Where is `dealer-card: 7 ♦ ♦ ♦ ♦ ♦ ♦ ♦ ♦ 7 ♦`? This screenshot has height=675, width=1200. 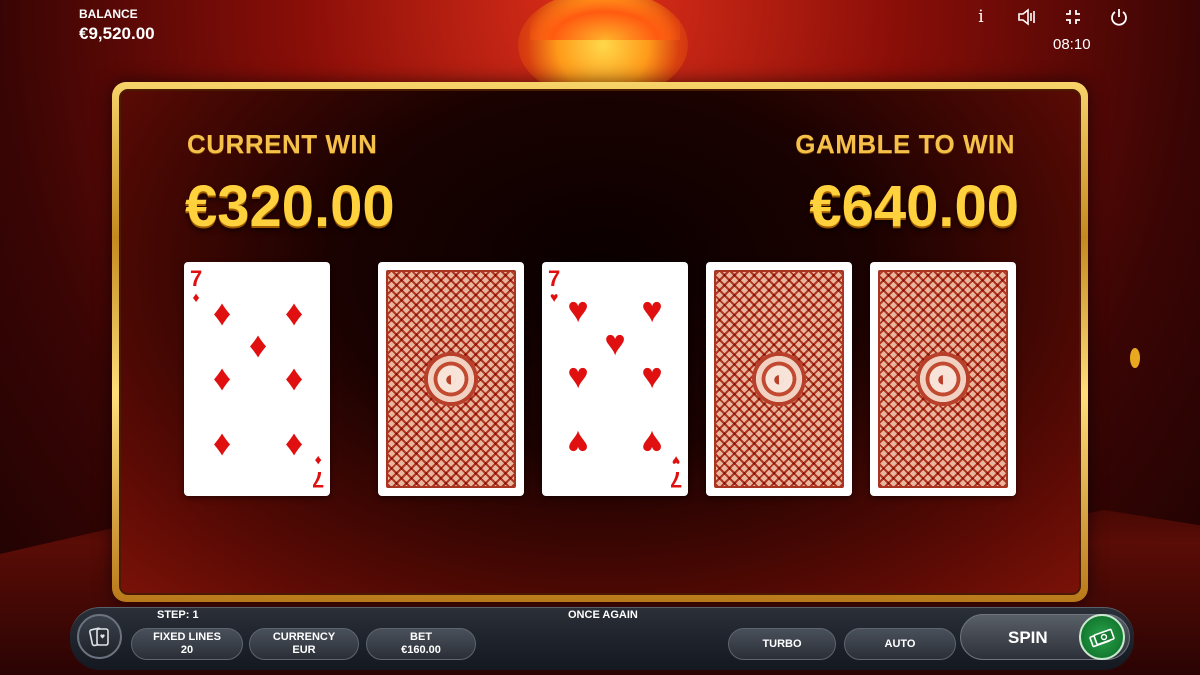
dealer-card: 7 ♦ ♦ ♦ ♦ ♦ ♦ ♦ ♦ 7 ♦ is located at coordinates (257, 379).